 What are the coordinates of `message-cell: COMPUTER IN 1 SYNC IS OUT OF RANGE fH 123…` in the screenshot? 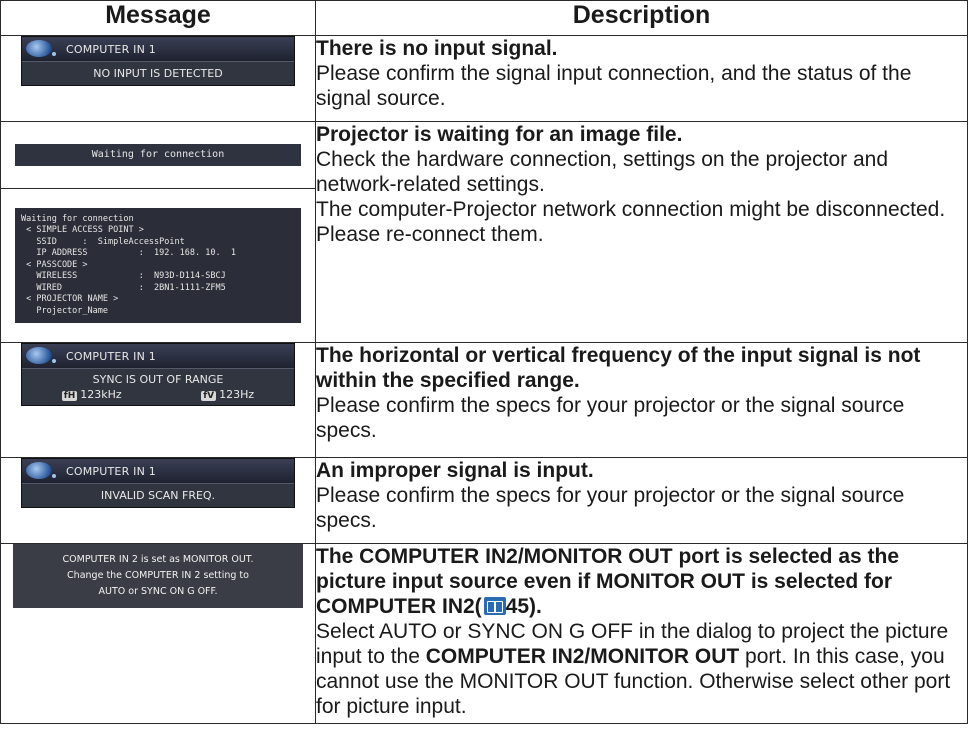 It's located at (158, 400).